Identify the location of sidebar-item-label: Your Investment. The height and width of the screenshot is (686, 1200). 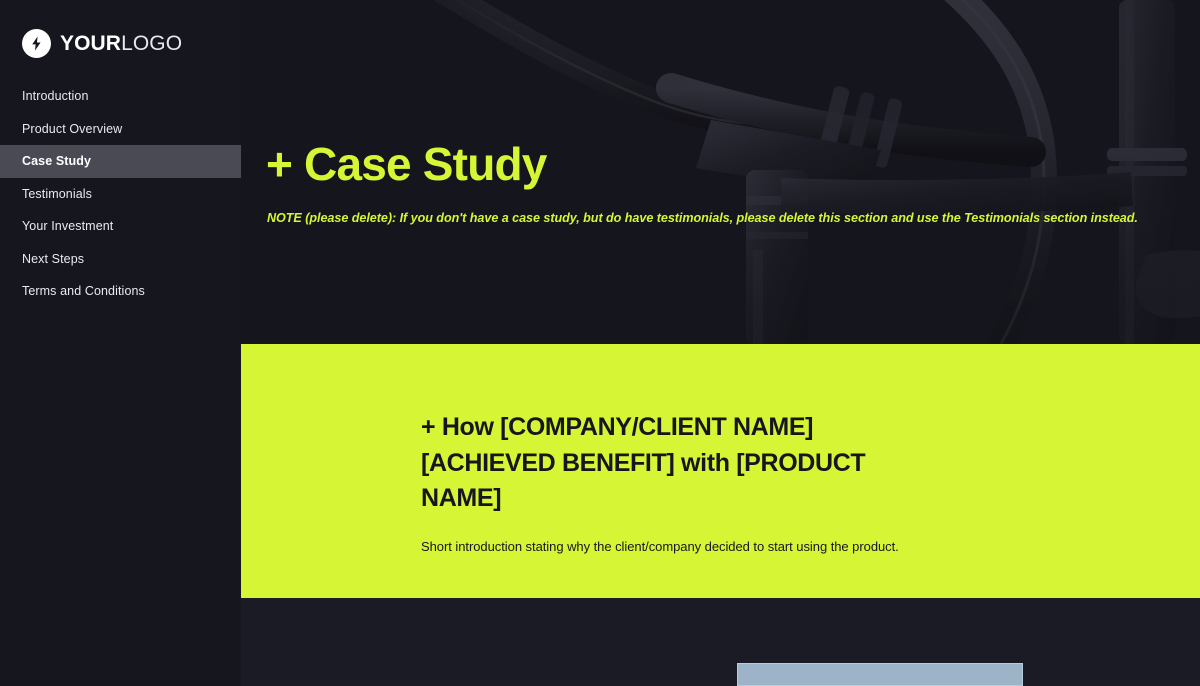
(68, 226).